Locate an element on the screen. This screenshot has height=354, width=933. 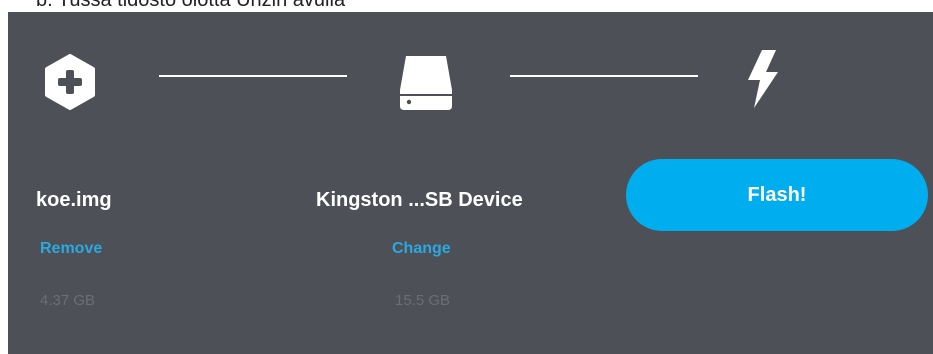
image-size: 4.37 GB is located at coordinates (68, 300).